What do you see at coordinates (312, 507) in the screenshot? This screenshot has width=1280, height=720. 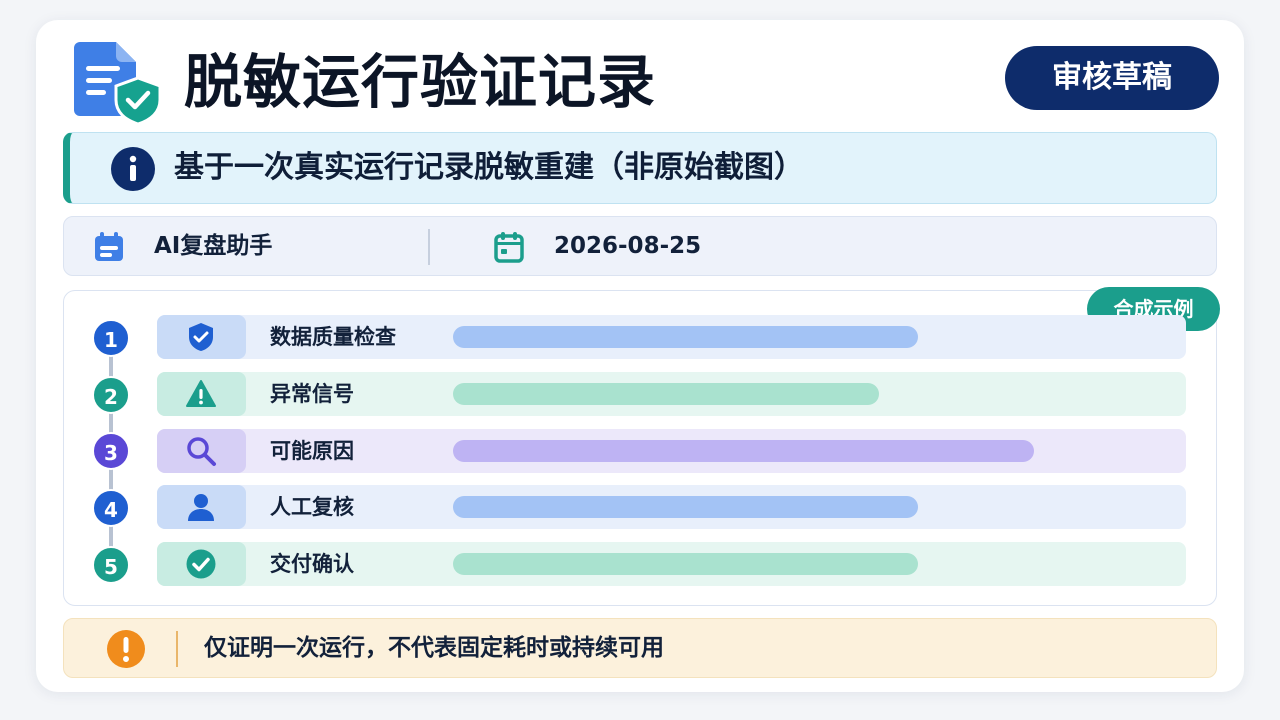 I see `step-label: 人工复核` at bounding box center [312, 507].